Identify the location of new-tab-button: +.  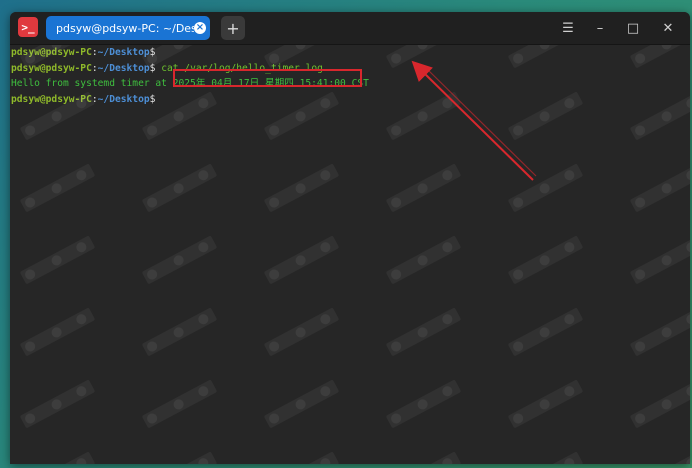
(233, 28).